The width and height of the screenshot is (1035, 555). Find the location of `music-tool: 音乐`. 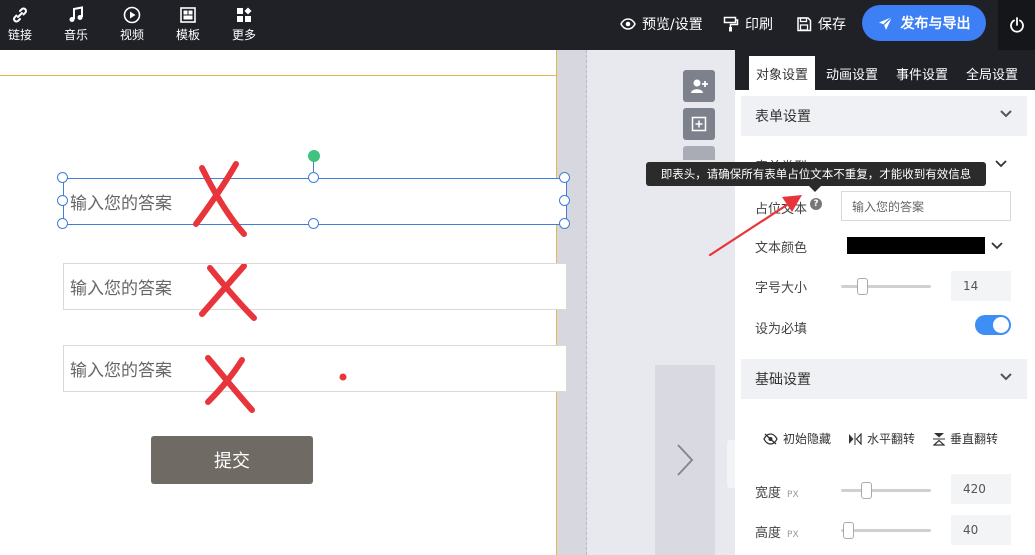

music-tool: 音乐 is located at coordinates (76, 24).